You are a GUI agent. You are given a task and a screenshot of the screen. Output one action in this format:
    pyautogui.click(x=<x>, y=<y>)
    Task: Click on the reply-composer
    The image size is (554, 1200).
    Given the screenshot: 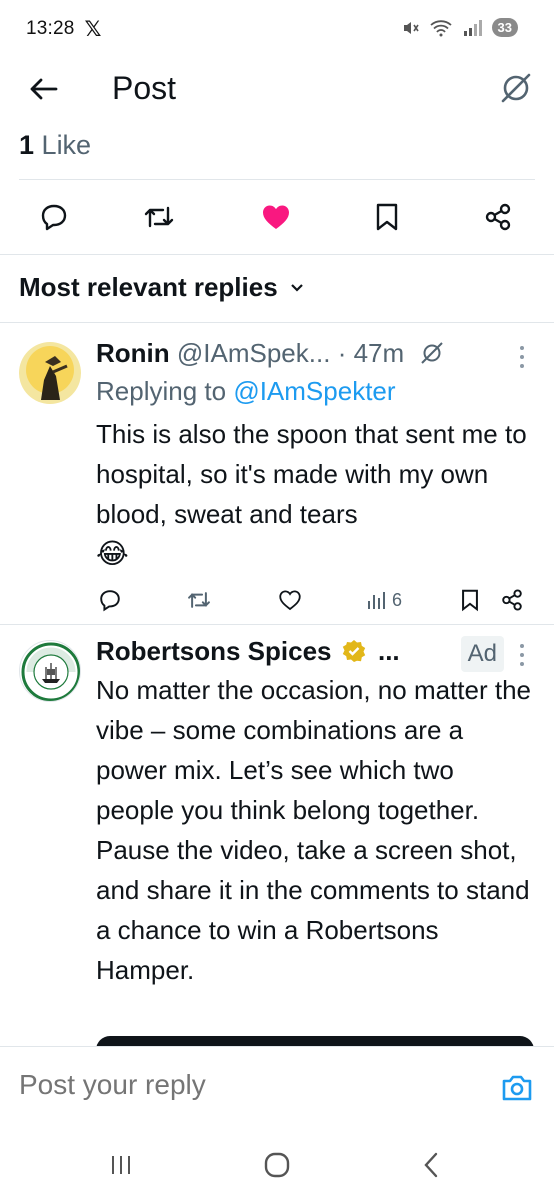 What is the action you would take?
    pyautogui.click(x=277, y=1088)
    